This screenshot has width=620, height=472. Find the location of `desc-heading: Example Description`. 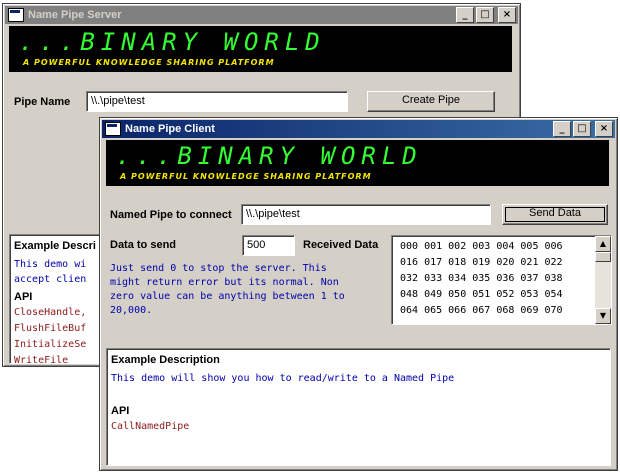

desc-heading: Example Description is located at coordinates (165, 360).